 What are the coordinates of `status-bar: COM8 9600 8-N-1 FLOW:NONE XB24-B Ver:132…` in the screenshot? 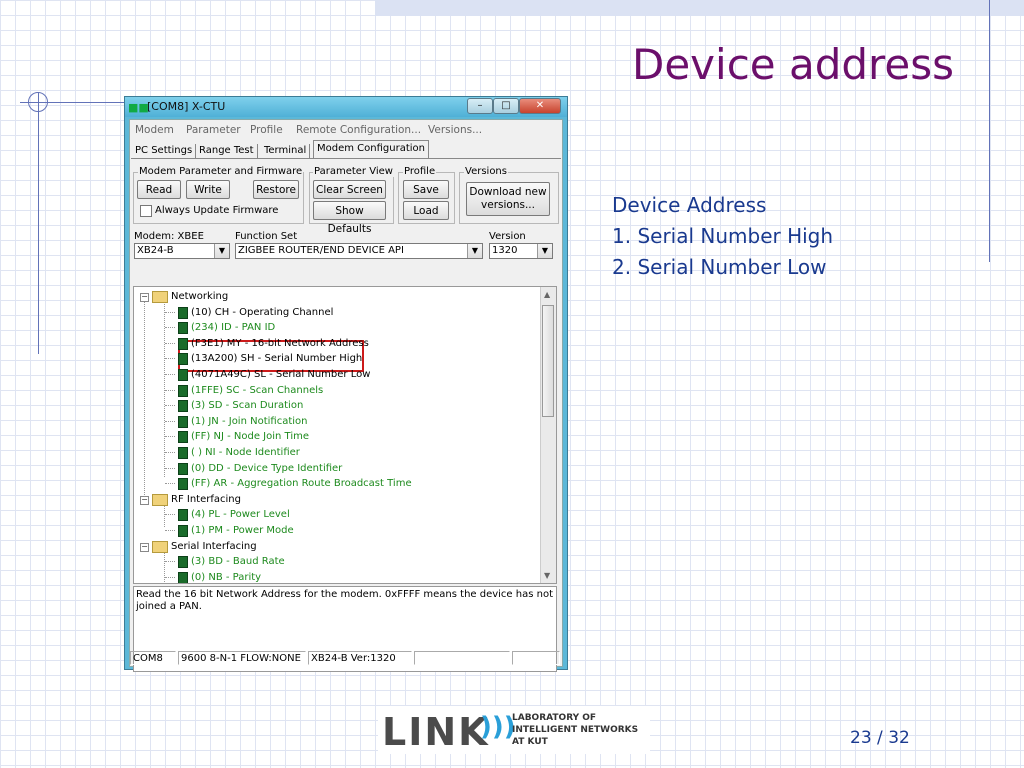 It's located at (346, 658).